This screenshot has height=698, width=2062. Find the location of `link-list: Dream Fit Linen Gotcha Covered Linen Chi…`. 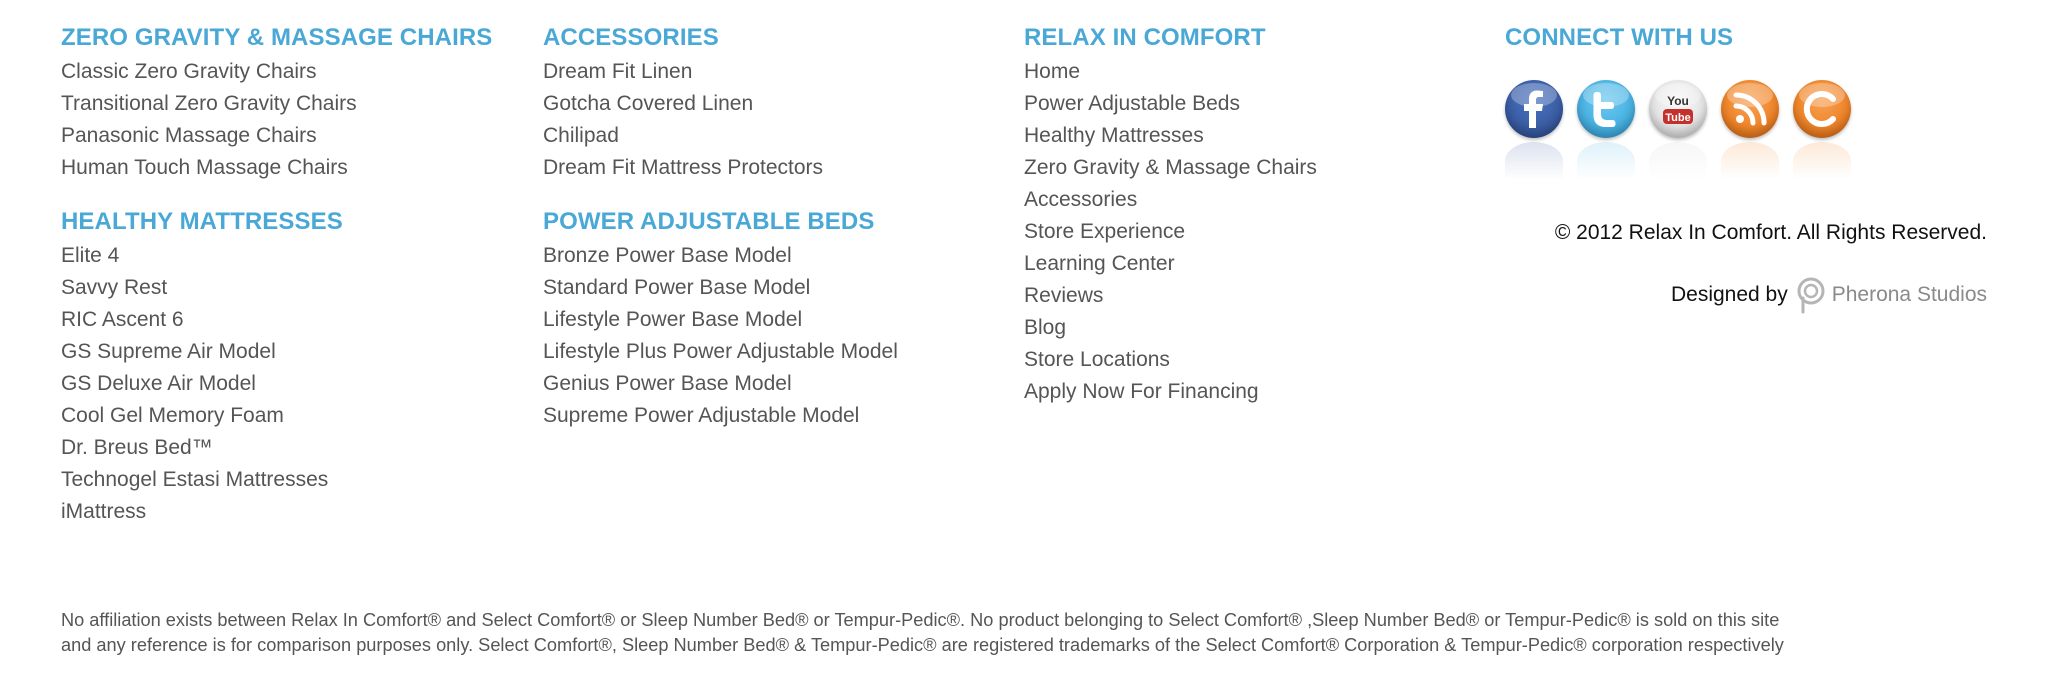

link-list: Dream Fit Linen Gotcha Covered Linen Chi… is located at coordinates (720, 120).